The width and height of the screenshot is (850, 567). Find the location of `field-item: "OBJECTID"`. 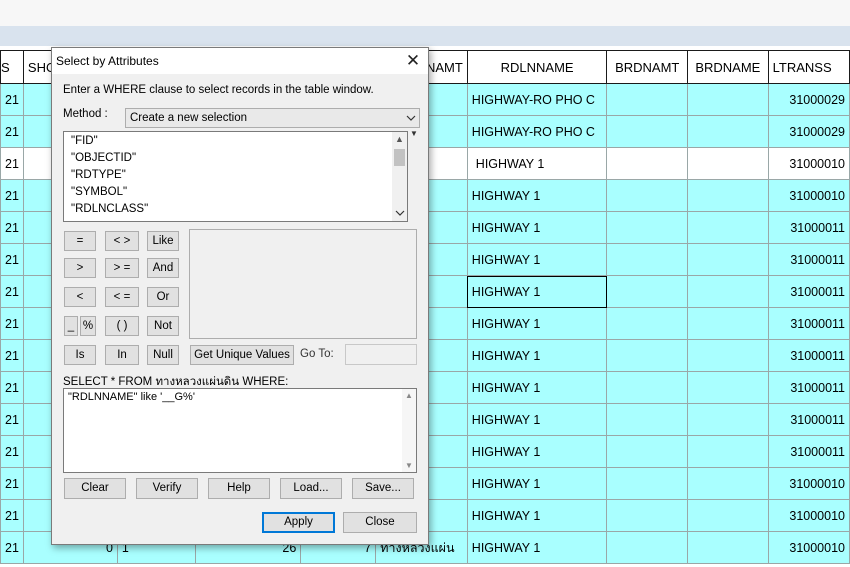

field-item: "OBJECTID" is located at coordinates (103, 158).